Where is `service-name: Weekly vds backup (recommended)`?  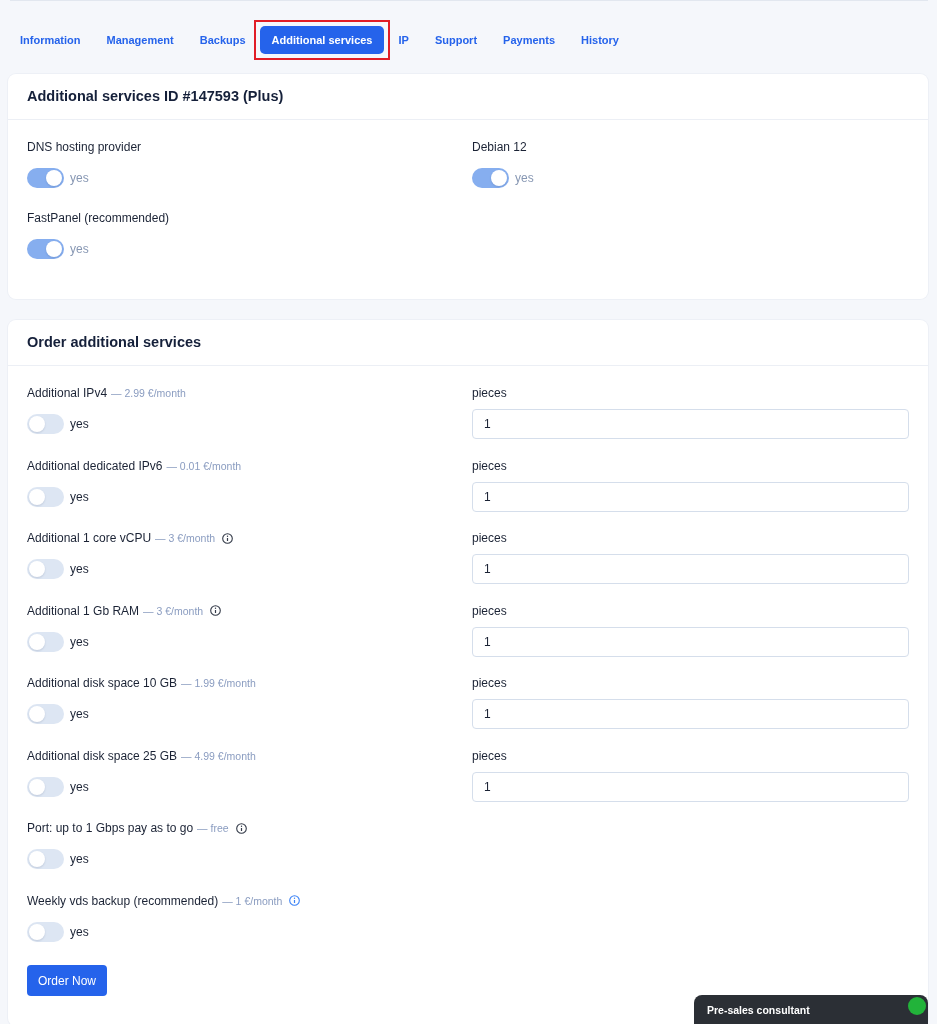 service-name: Weekly vds backup (recommended) is located at coordinates (123, 900).